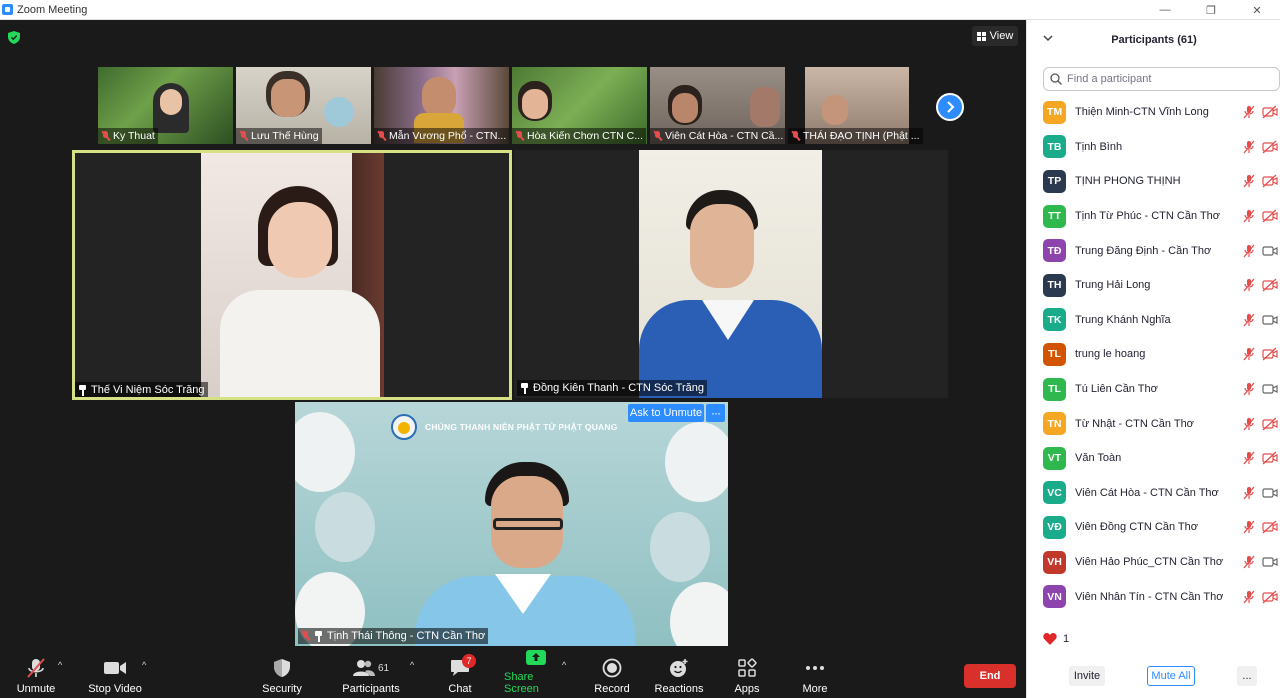 The height and width of the screenshot is (698, 1280). I want to click on apps-button: Apps, so click(747, 675).